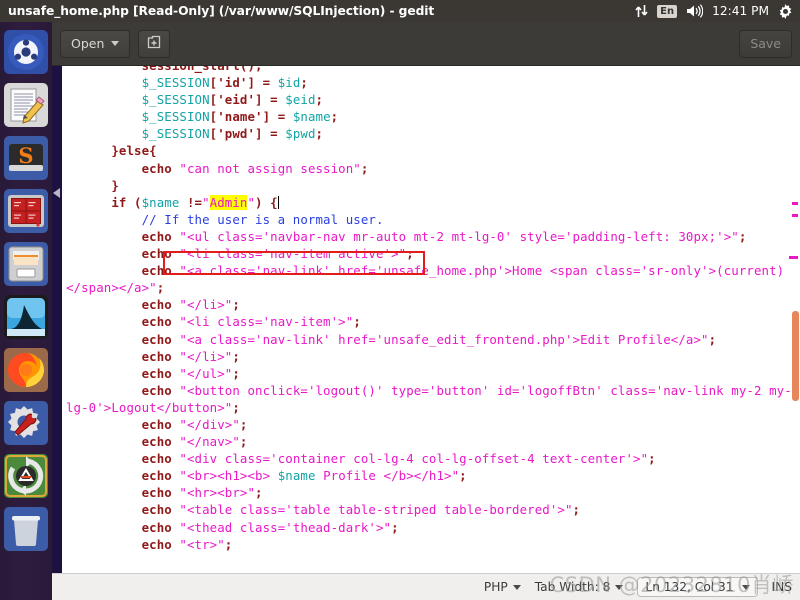  I want to click on cursor-position-selector: Ln 132, Col 31, so click(697, 587).